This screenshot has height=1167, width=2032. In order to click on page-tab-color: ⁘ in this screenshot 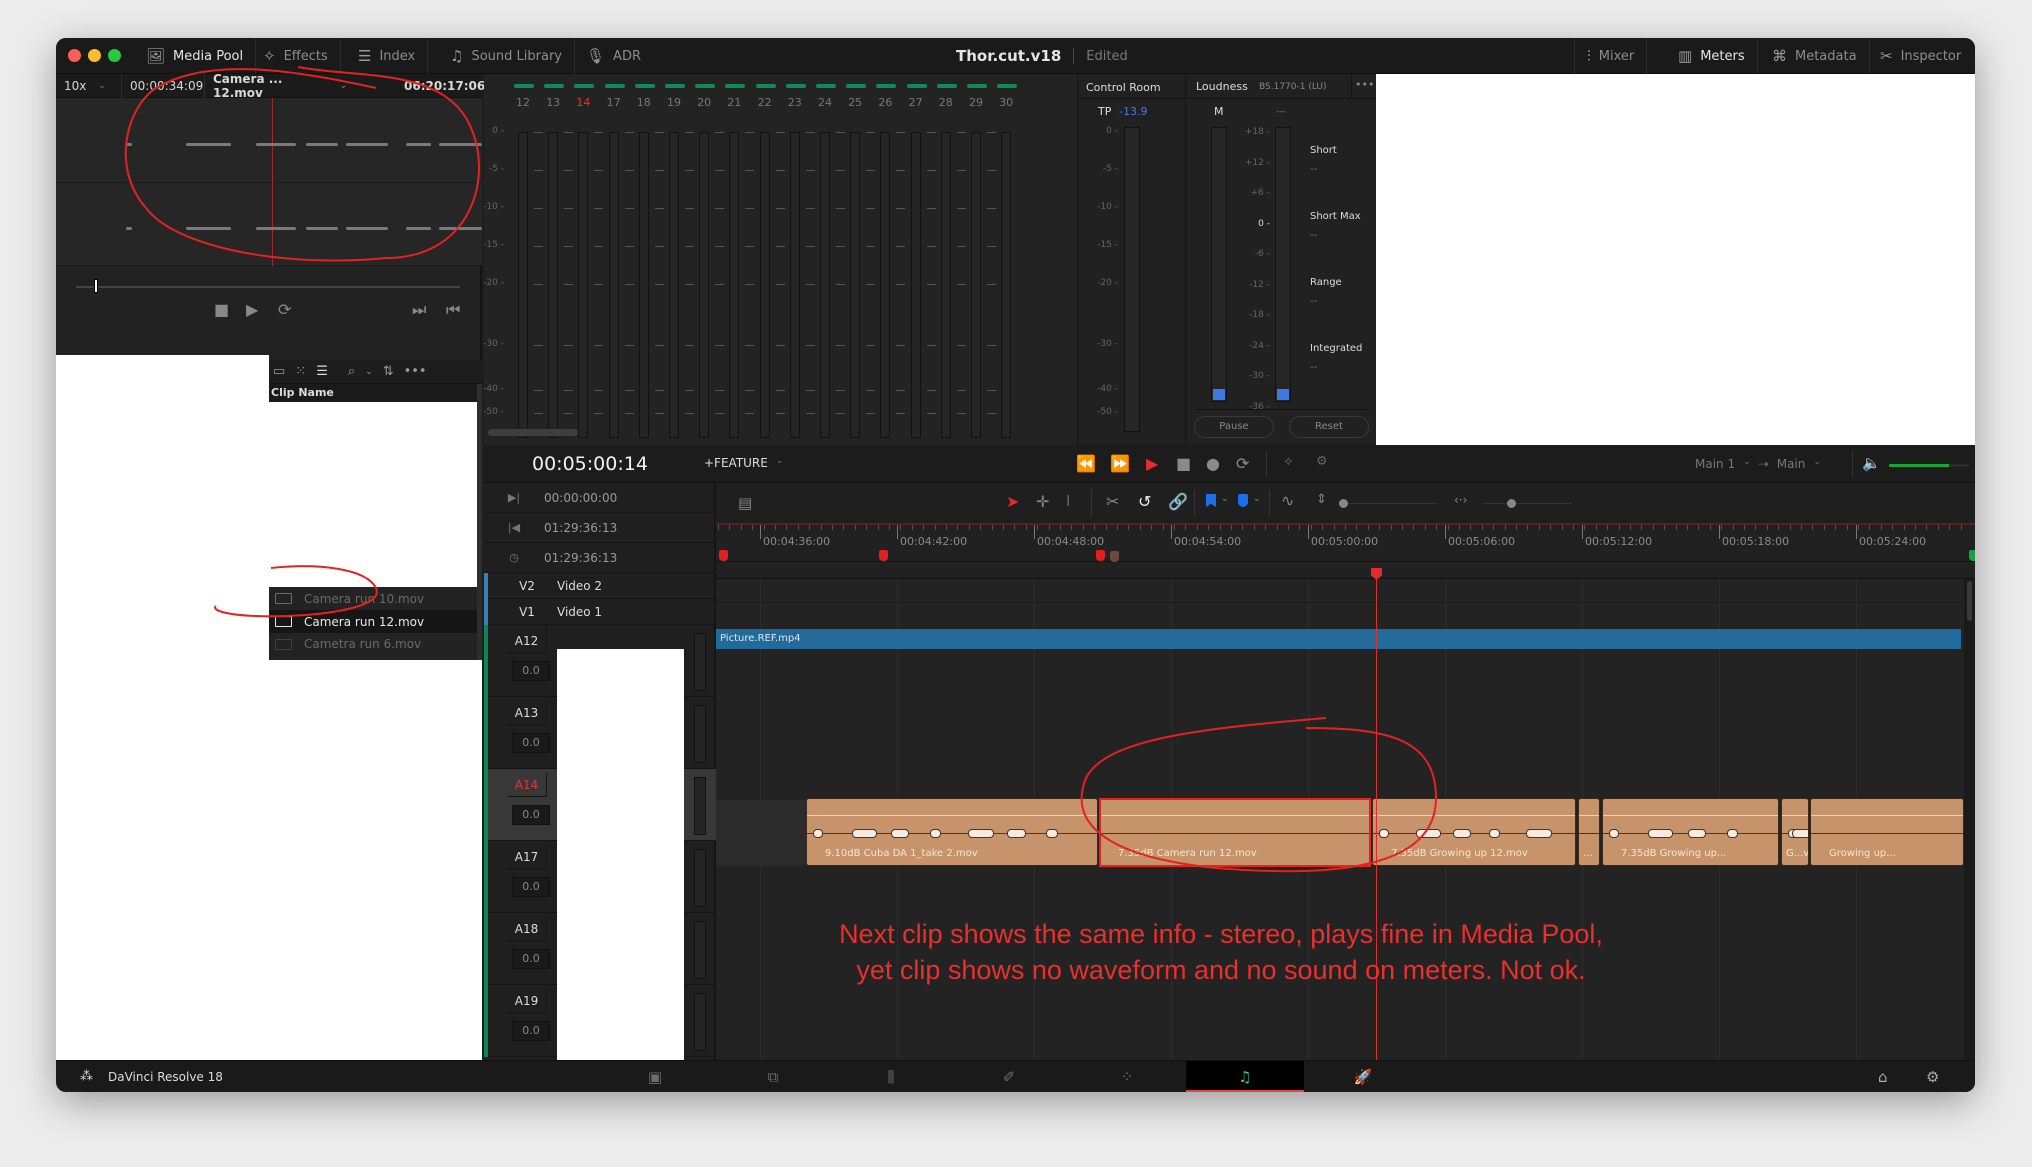, I will do `click(1127, 1076)`.